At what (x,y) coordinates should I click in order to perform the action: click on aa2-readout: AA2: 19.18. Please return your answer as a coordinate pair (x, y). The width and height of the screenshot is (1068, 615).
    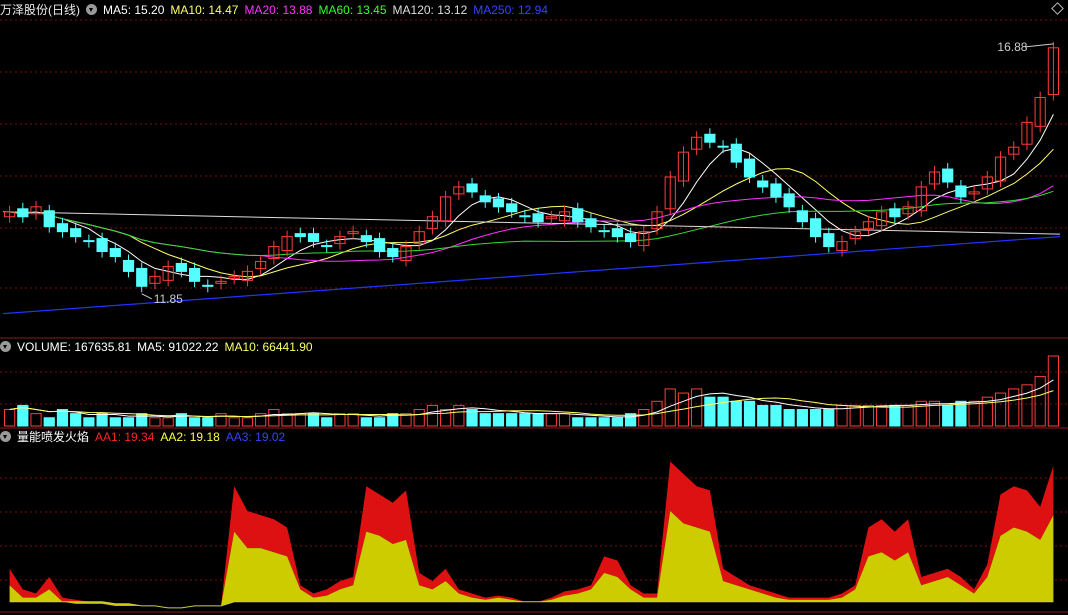
    Looking at the image, I should click on (190, 437).